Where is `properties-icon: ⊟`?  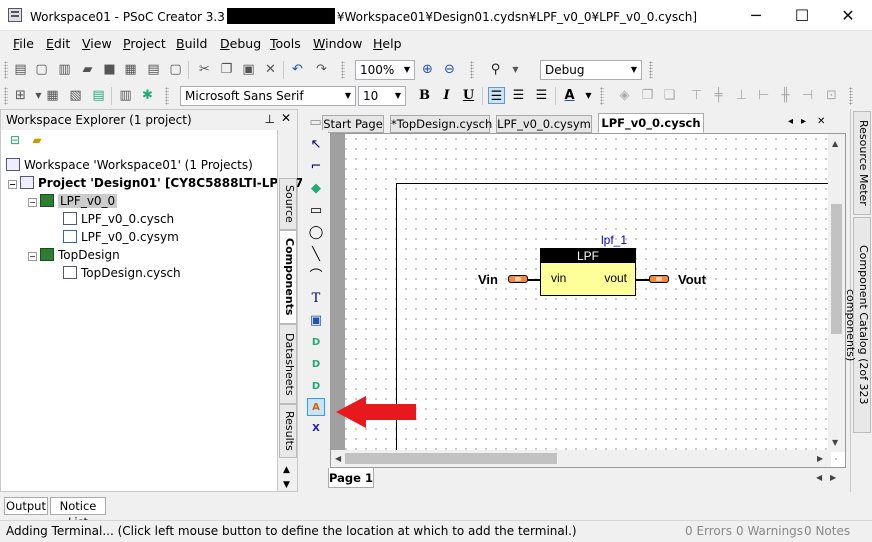 properties-icon: ⊟ is located at coordinates (15, 141).